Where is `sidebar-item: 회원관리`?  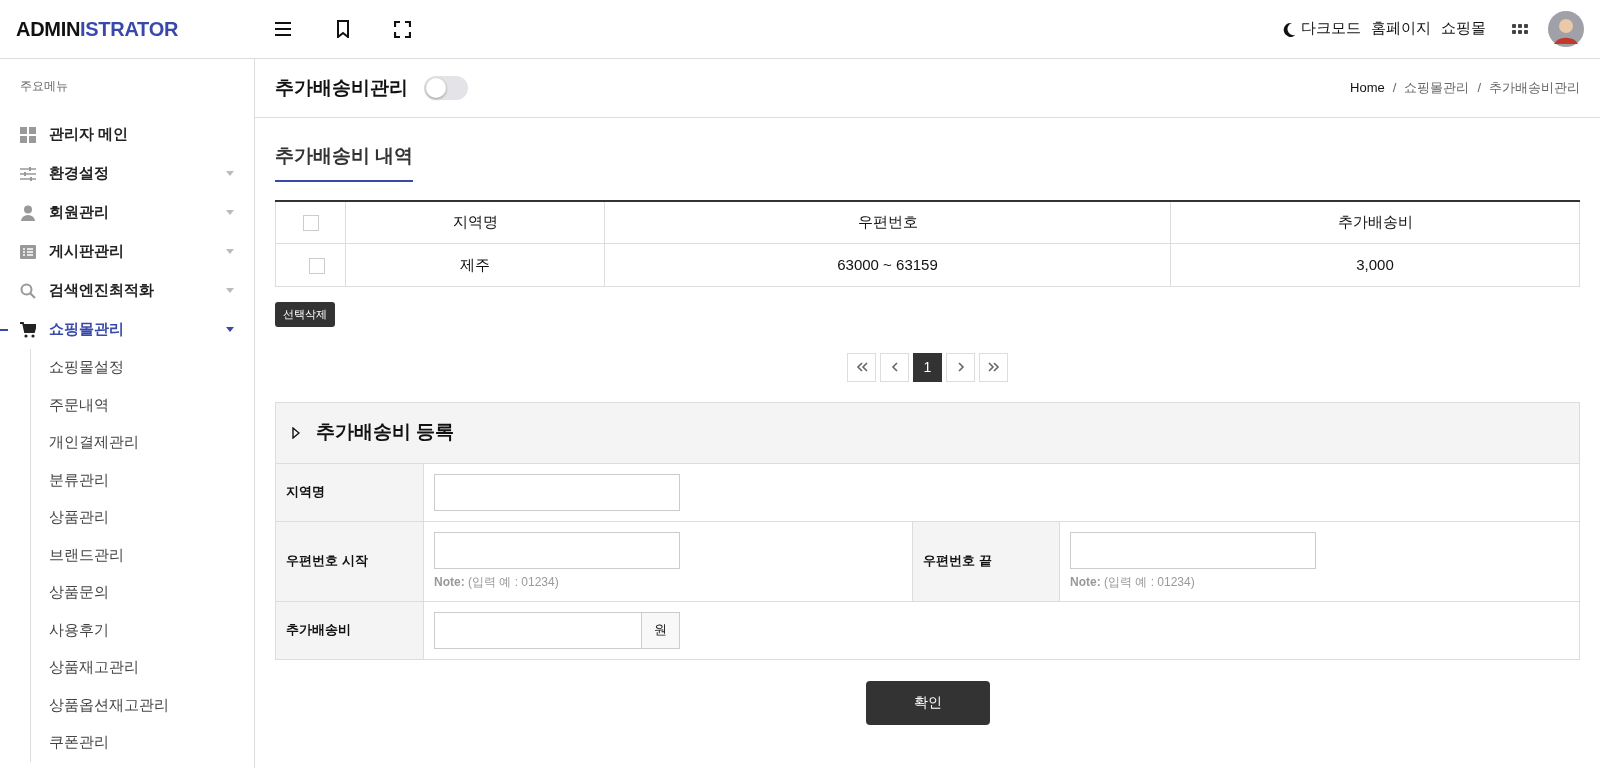
sidebar-item: 회원관리 is located at coordinates (127, 212).